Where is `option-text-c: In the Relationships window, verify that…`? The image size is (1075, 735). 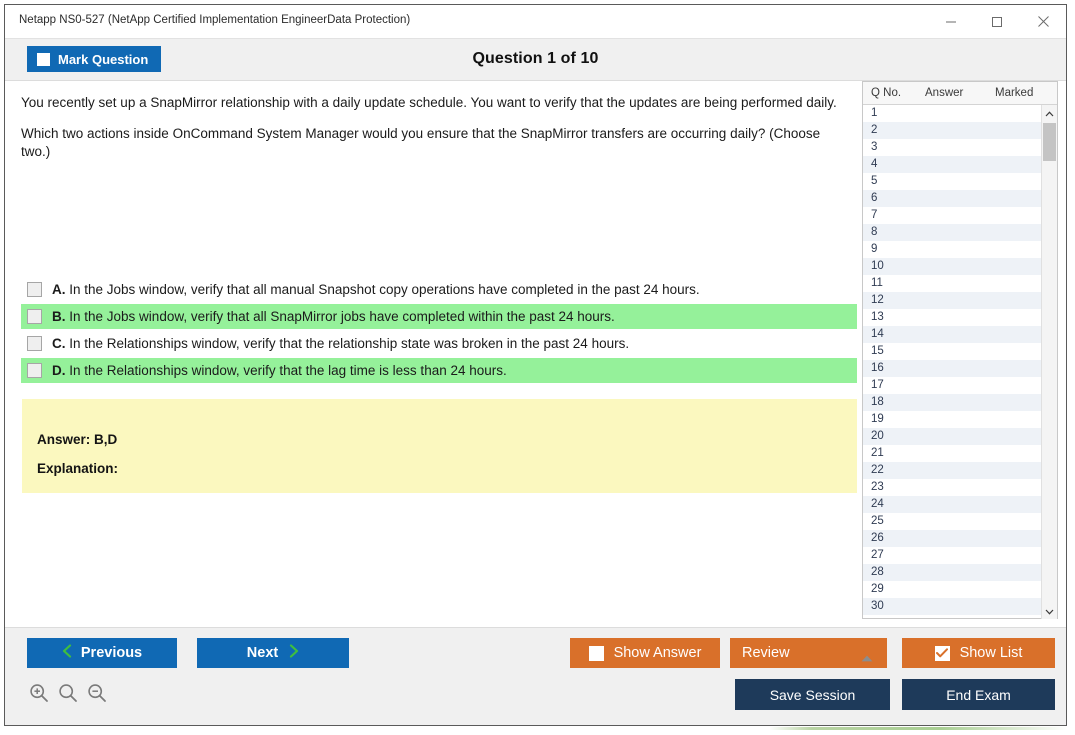
option-text-c: In the Relationships window, verify that… is located at coordinates (349, 343).